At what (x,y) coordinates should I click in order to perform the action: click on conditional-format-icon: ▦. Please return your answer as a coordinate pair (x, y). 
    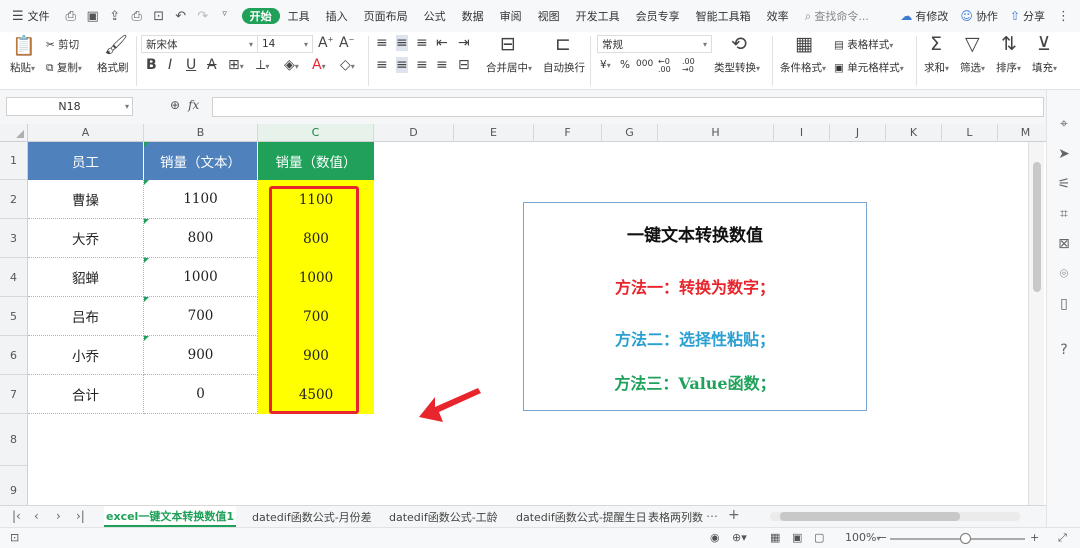
    Looking at the image, I should click on (804, 44).